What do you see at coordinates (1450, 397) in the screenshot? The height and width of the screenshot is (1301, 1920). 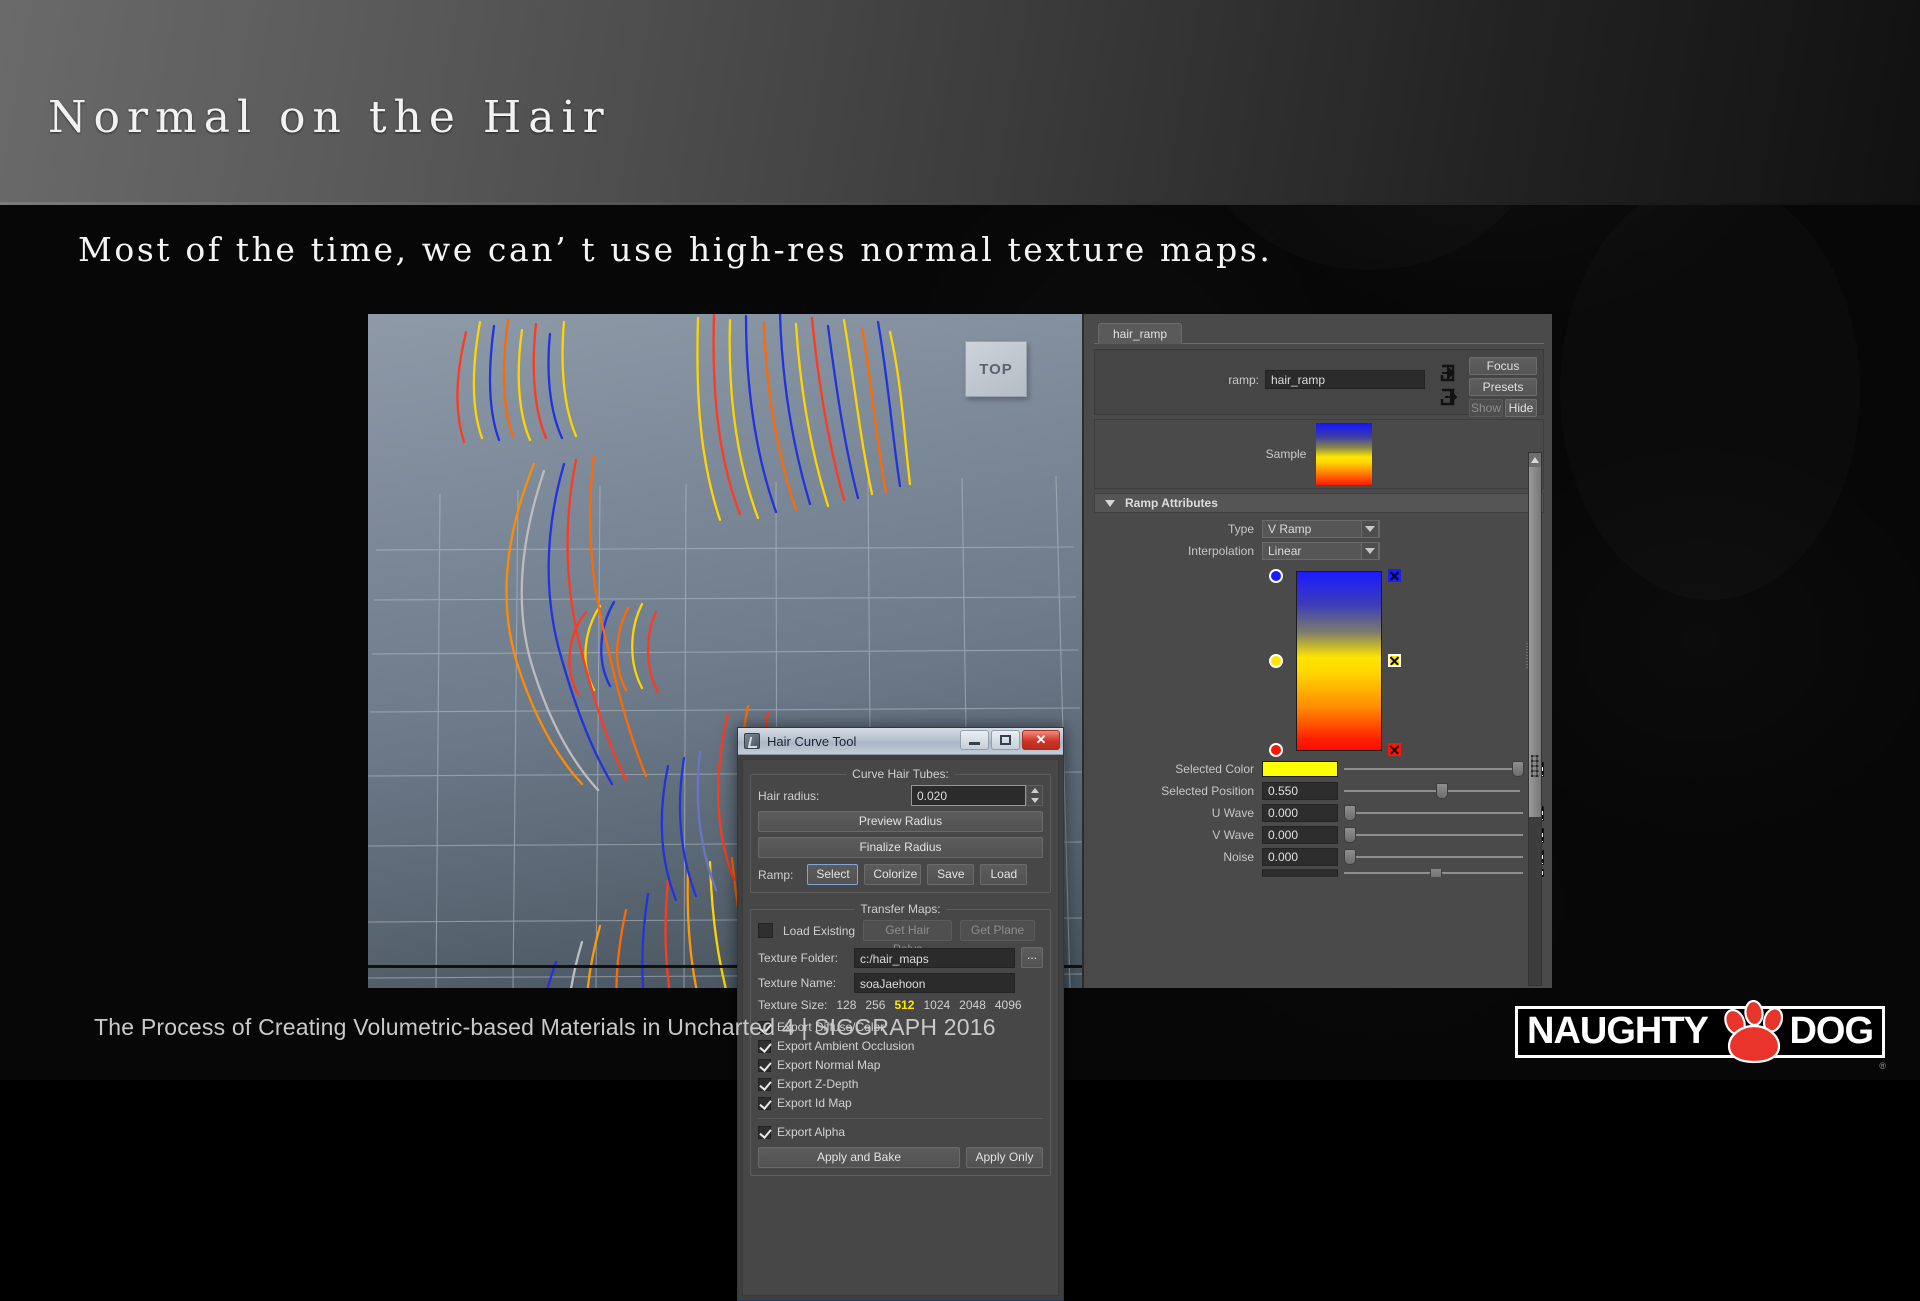 I see `output-connection-icon` at bounding box center [1450, 397].